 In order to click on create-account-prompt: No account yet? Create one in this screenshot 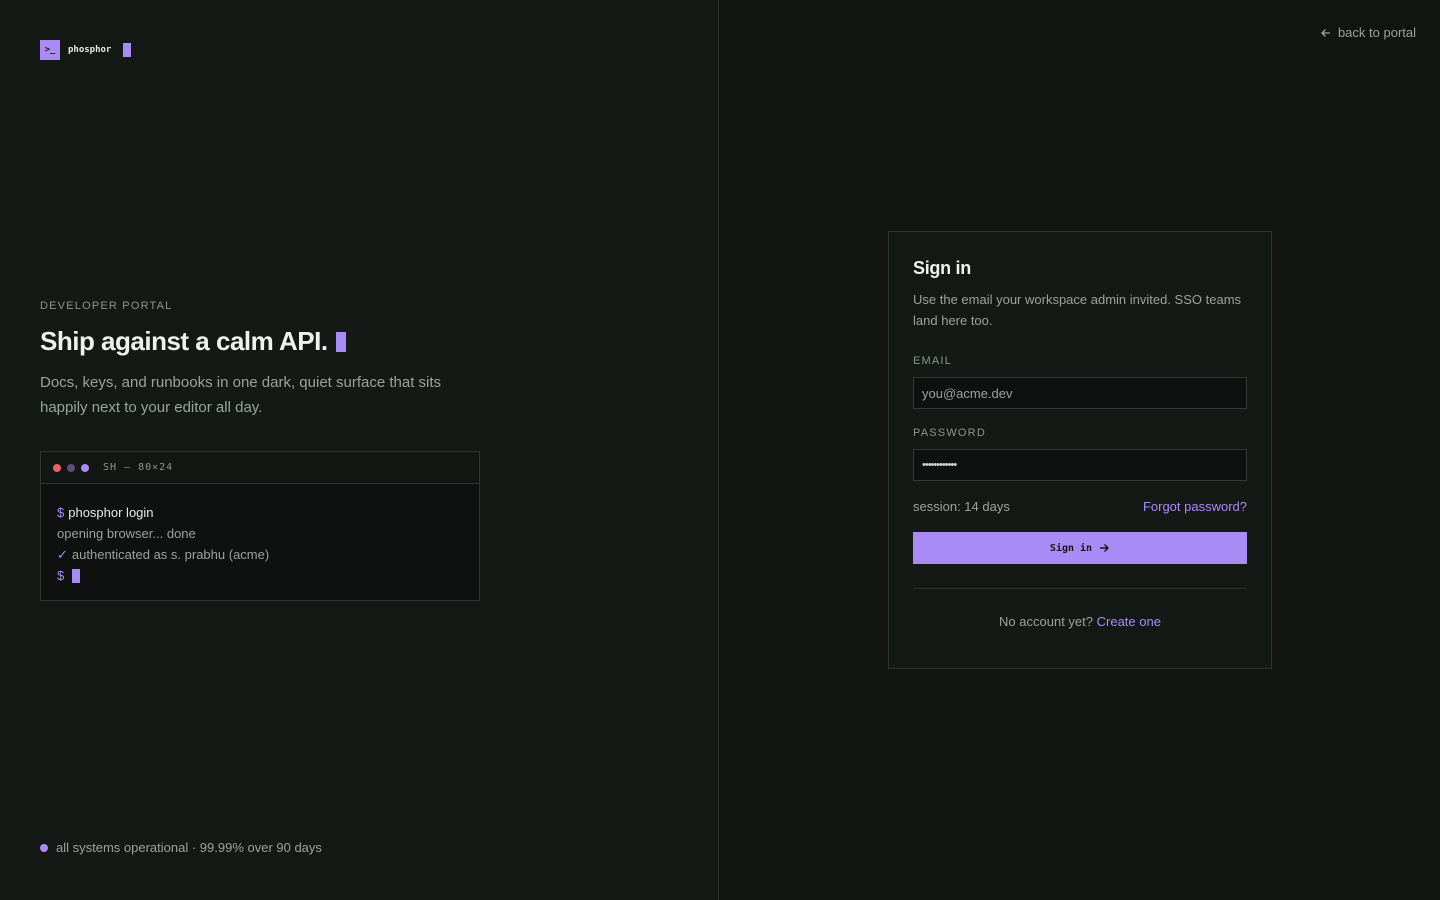, I will do `click(1080, 621)`.